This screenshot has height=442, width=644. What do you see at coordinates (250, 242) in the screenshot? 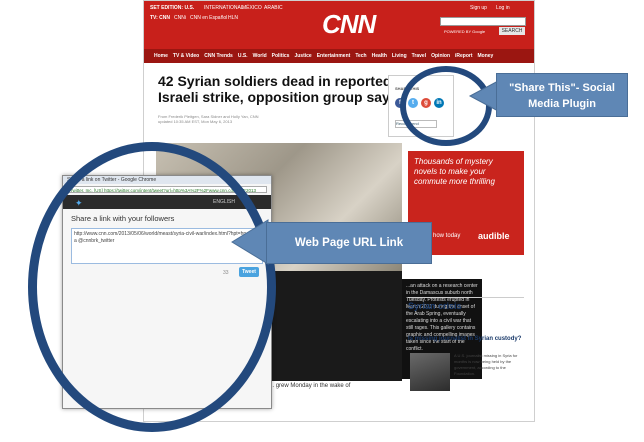
I see `arrow-url` at bounding box center [250, 242].